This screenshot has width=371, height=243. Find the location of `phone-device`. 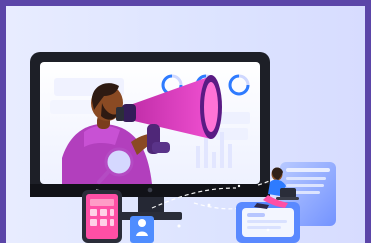

phone-device is located at coordinates (102, 216).